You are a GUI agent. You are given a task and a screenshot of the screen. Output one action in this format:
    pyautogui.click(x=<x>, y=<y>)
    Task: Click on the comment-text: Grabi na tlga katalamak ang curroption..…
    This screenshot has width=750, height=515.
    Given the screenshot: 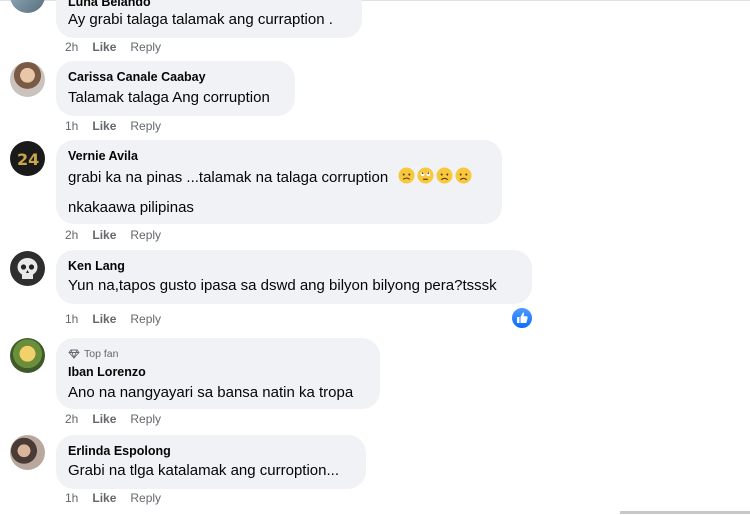 What is the action you would take?
    pyautogui.click(x=203, y=470)
    